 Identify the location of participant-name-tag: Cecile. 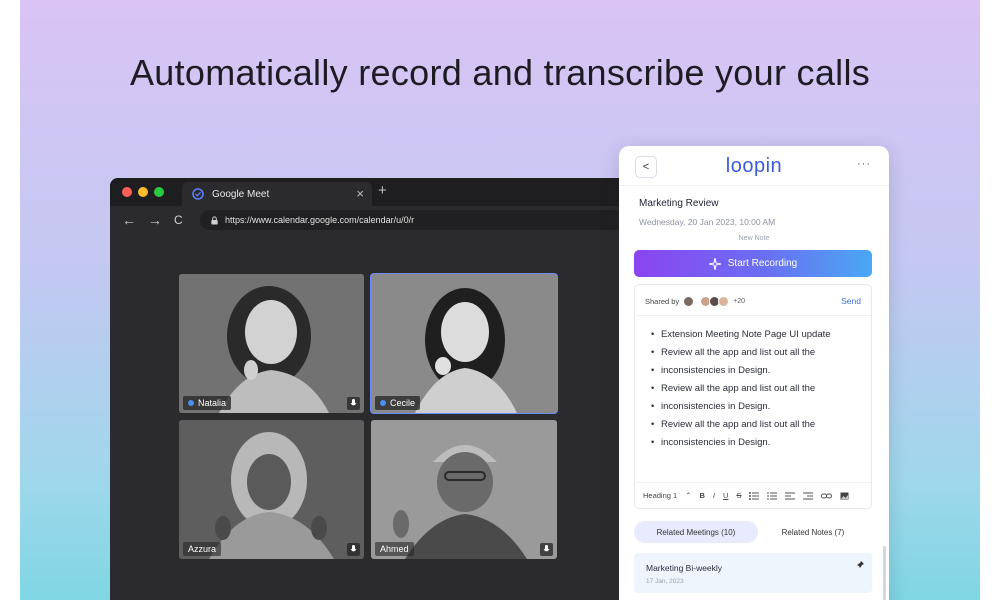
(398, 403).